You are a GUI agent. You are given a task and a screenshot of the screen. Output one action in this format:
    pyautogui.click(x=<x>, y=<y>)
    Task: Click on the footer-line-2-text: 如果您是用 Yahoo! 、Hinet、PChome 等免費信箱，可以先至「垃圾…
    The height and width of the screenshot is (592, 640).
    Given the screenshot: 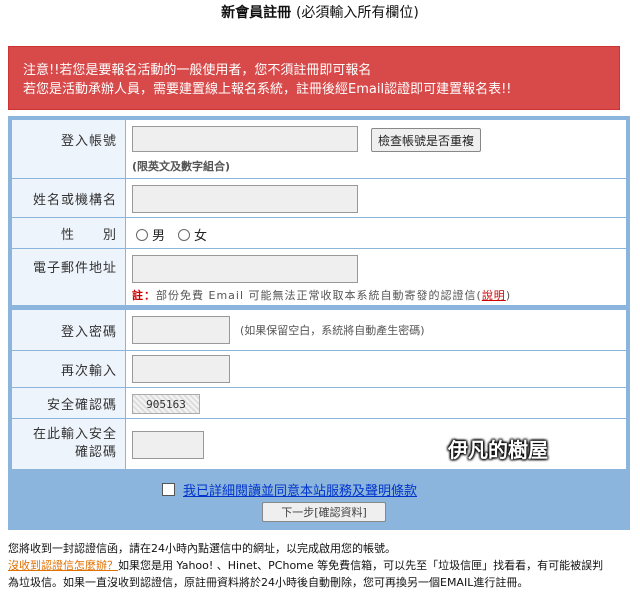 What is the action you would take?
    pyautogui.click(x=361, y=565)
    